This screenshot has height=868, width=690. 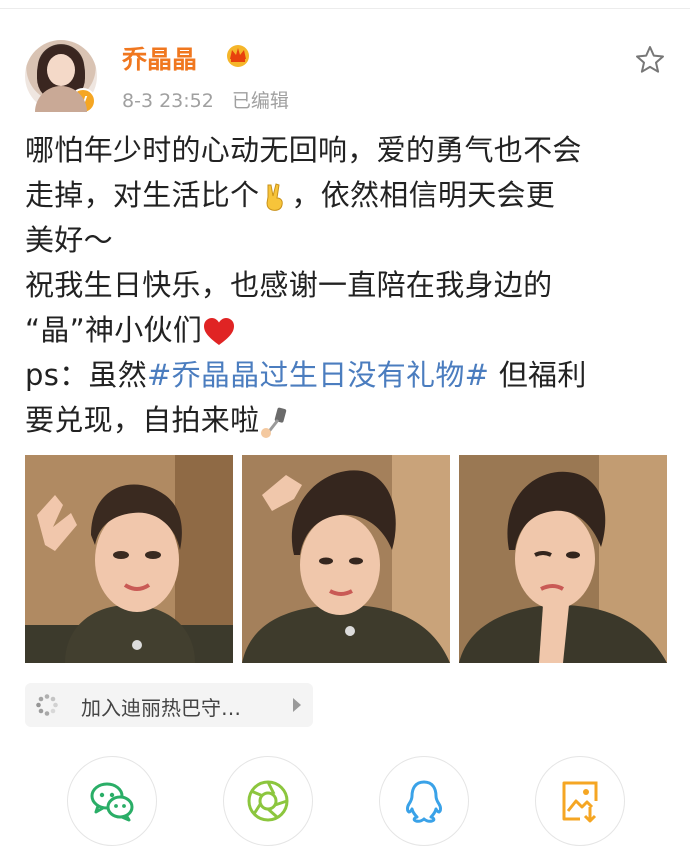 I want to click on photo-selfie-peace-sign, so click(x=129, y=559).